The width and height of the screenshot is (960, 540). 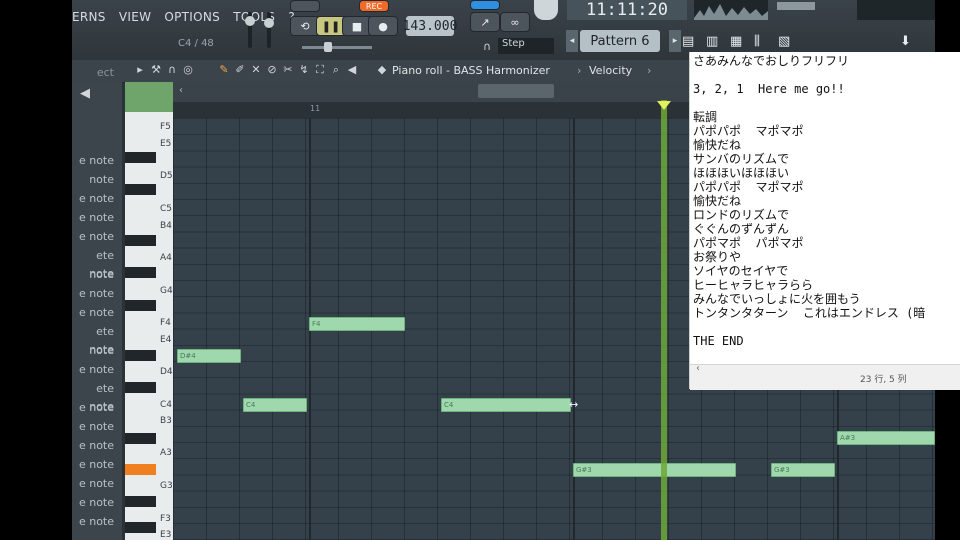 What do you see at coordinates (166, 209) in the screenshot?
I see `key-label: C5` at bounding box center [166, 209].